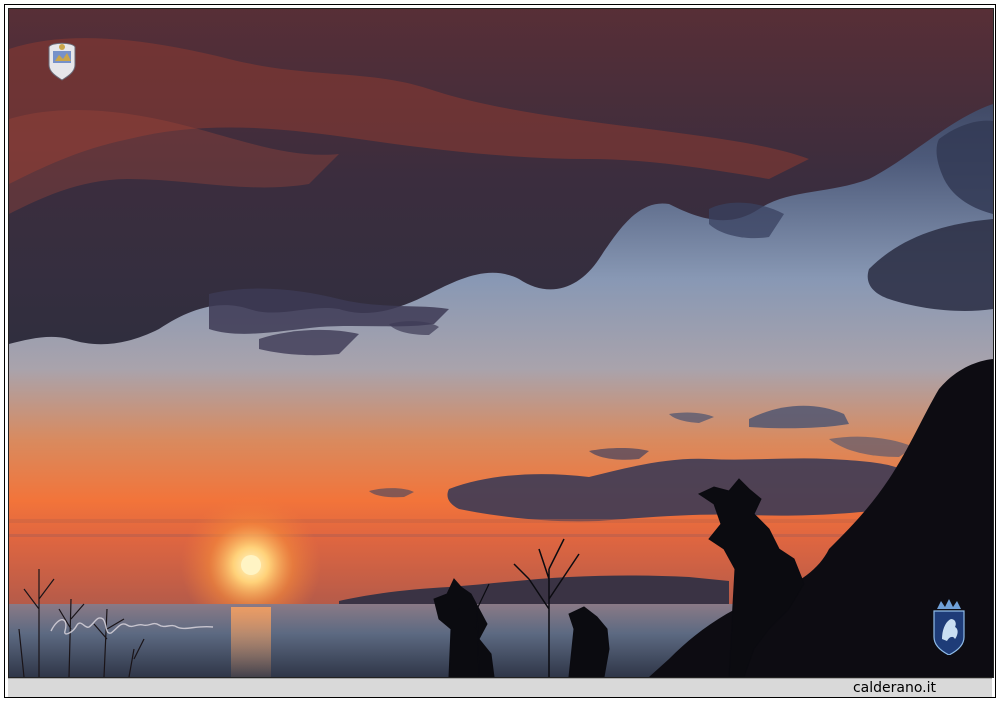  Describe the element at coordinates (949, 627) in the screenshot. I see `lion-shield-crest-icon` at that location.